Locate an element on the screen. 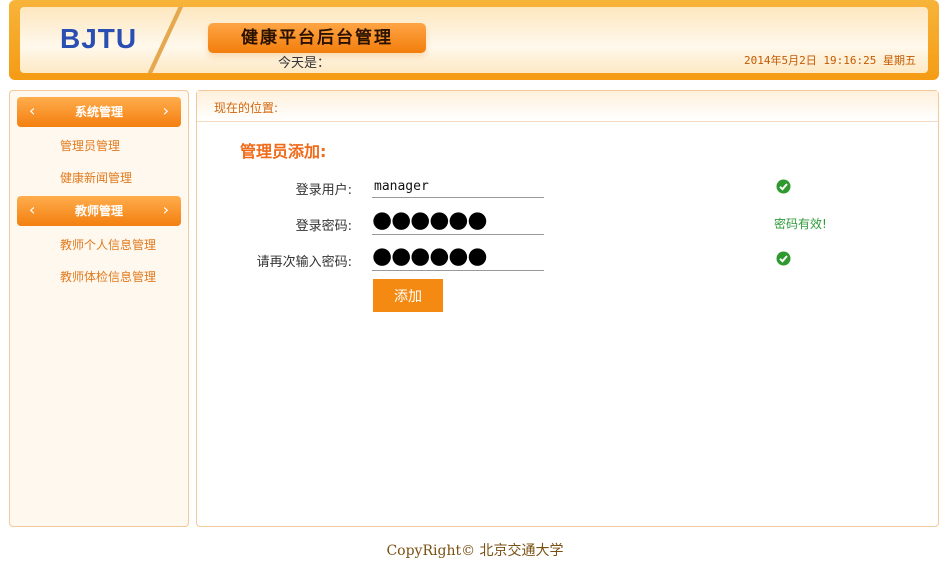 The height and width of the screenshot is (563, 950). app-title-badge: 健康平台后台管理 is located at coordinates (317, 38).